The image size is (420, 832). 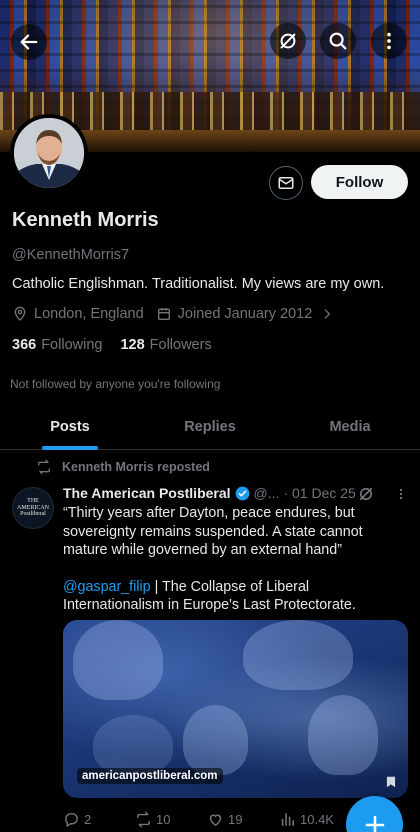 I want to click on profile-joined: Joined January 2012, so click(x=249, y=314).